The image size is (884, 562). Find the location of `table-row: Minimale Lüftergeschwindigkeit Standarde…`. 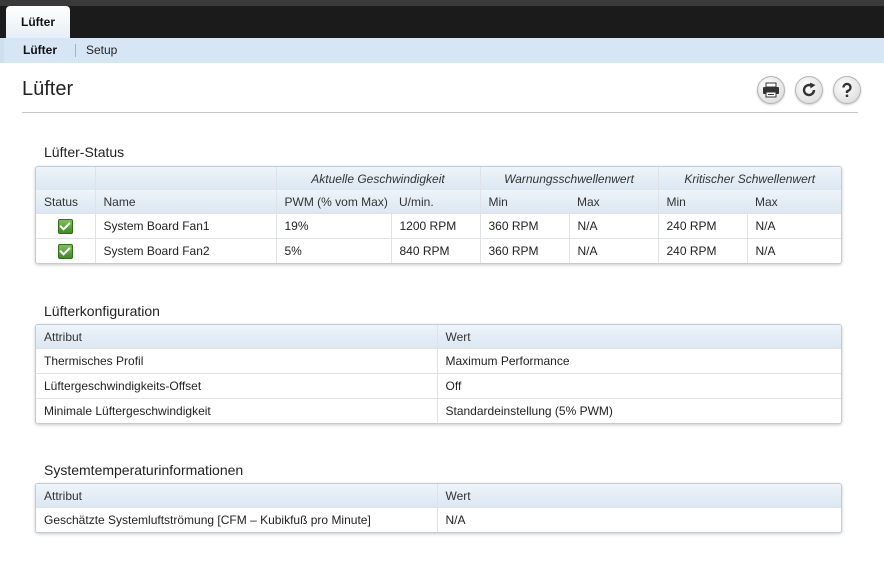

table-row: Minimale Lüftergeschwindigkeit Standarde… is located at coordinates (438, 410).